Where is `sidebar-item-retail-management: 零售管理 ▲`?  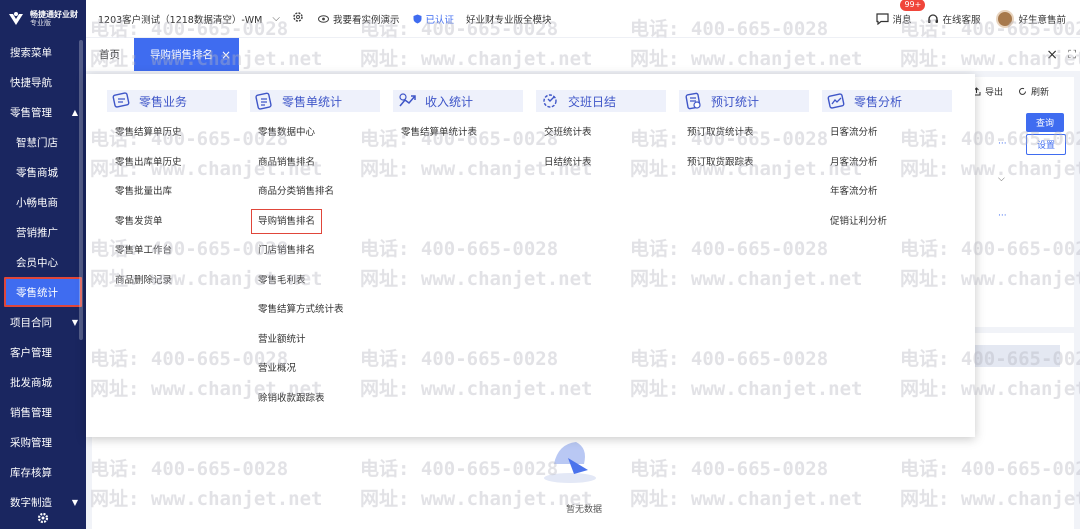 sidebar-item-retail-management: 零售管理 ▲ is located at coordinates (43, 112).